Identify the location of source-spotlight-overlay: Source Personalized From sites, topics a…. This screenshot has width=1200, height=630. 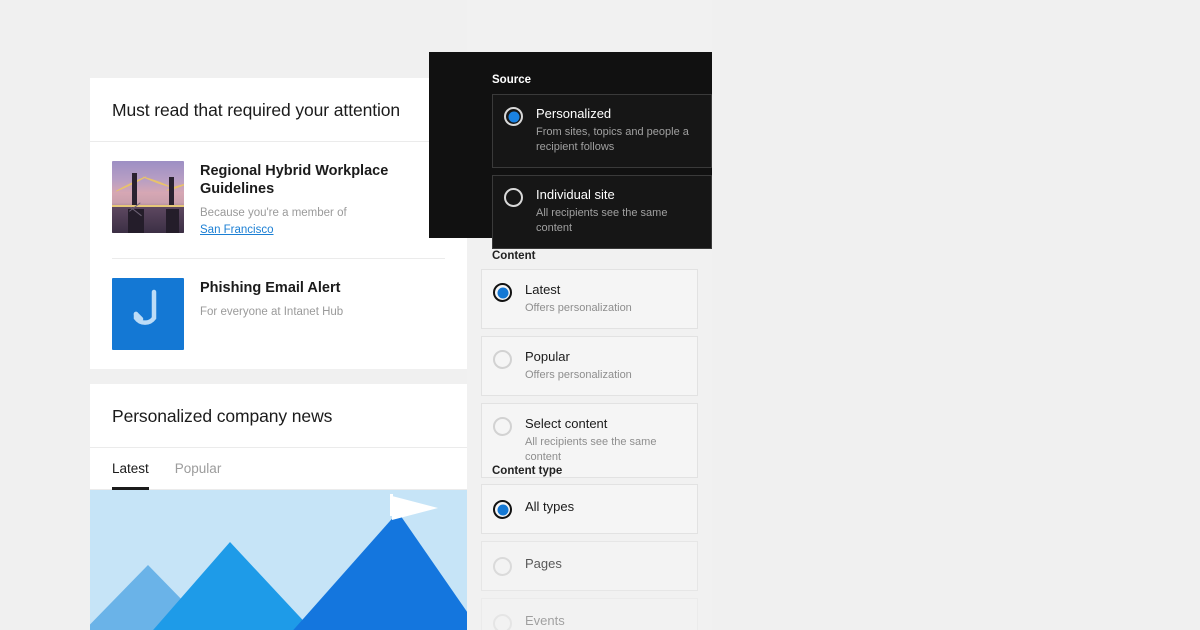
(570, 151).